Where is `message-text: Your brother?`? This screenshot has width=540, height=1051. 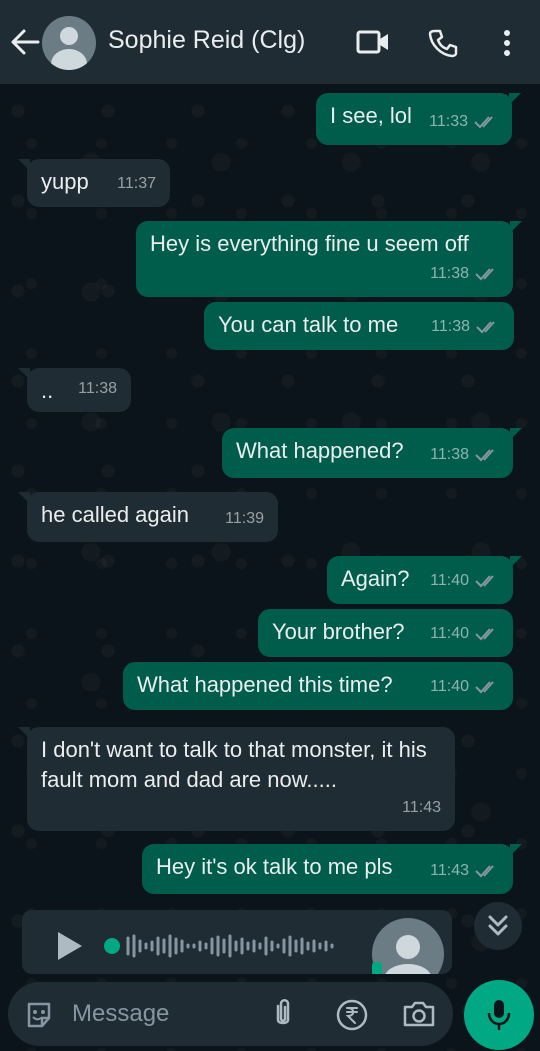 message-text: Your brother? is located at coordinates (338, 631).